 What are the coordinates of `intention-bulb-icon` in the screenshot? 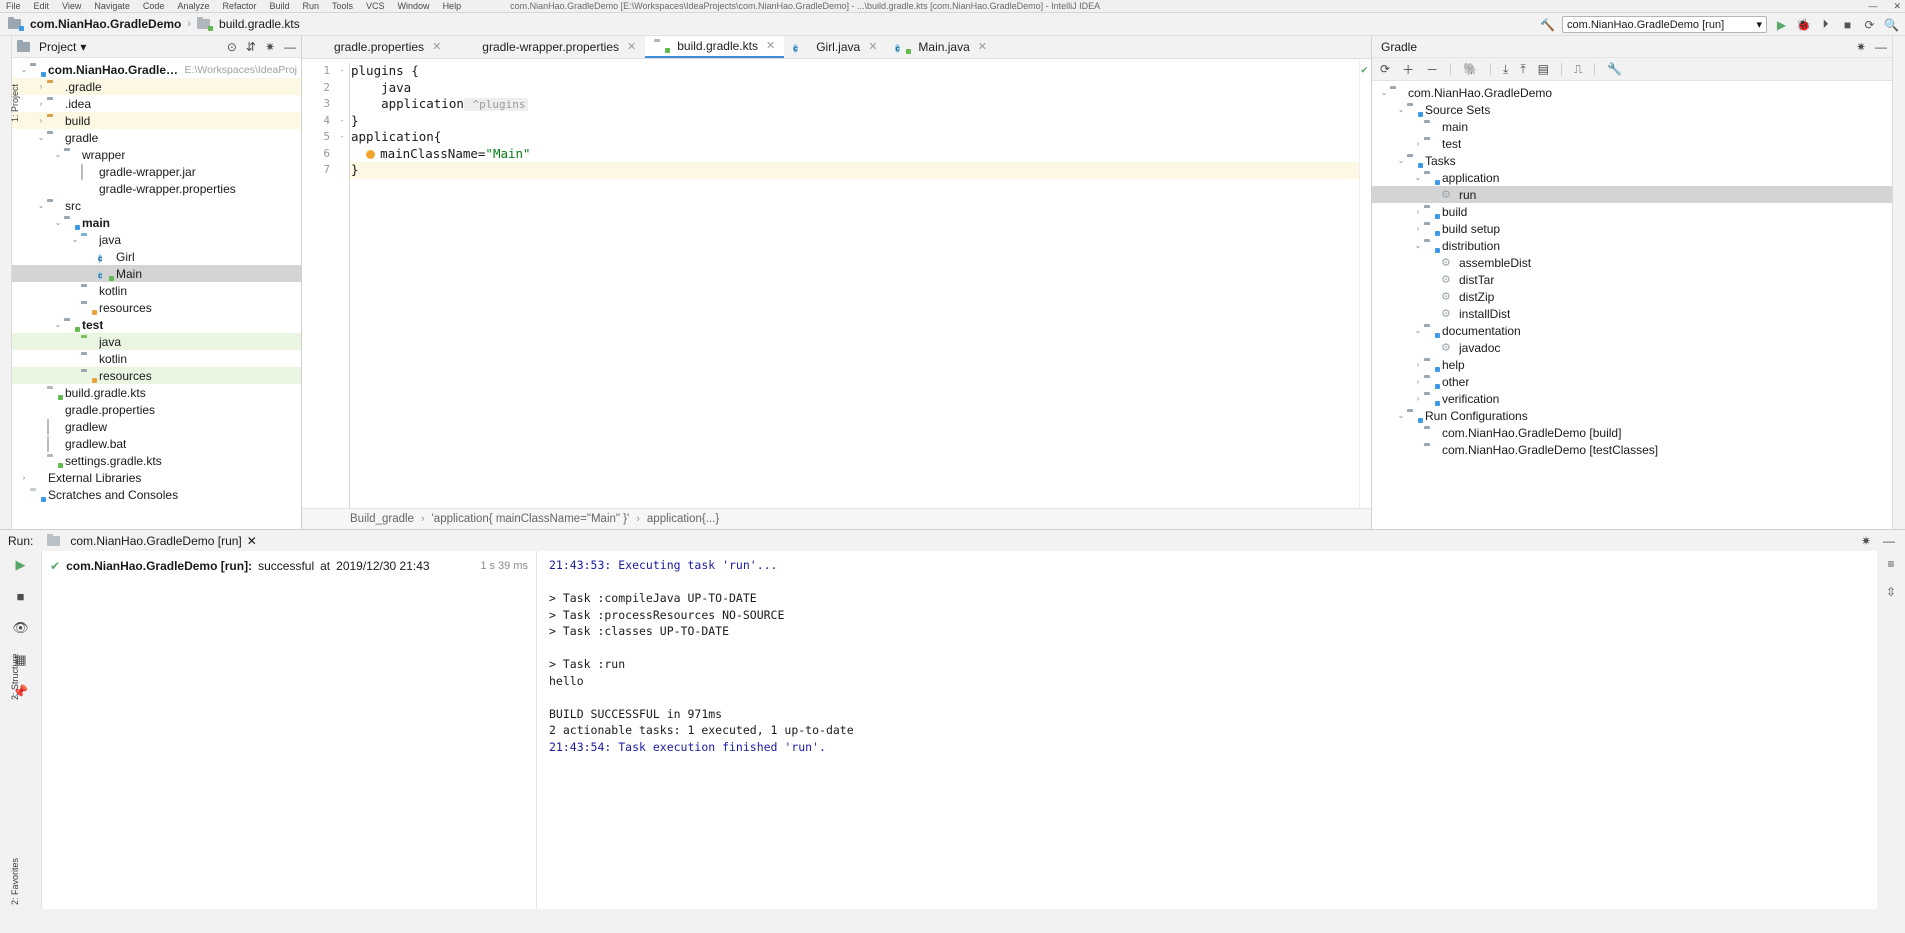 It's located at (371, 154).